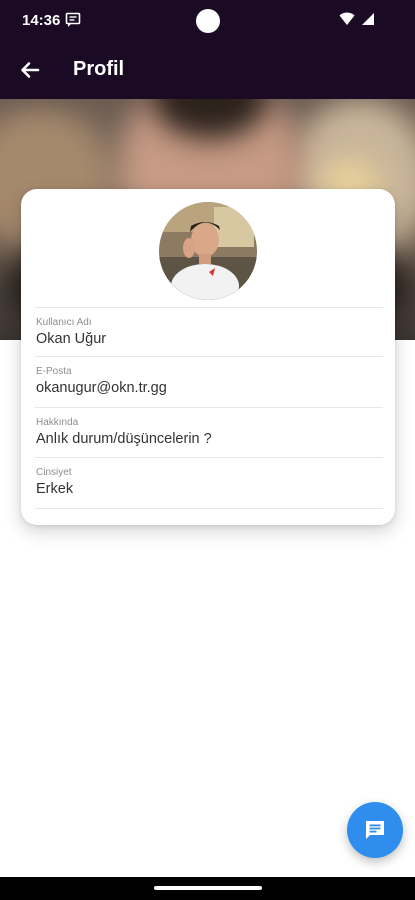 The image size is (415, 900). I want to click on field-value: Okan Uğur, so click(71, 339).